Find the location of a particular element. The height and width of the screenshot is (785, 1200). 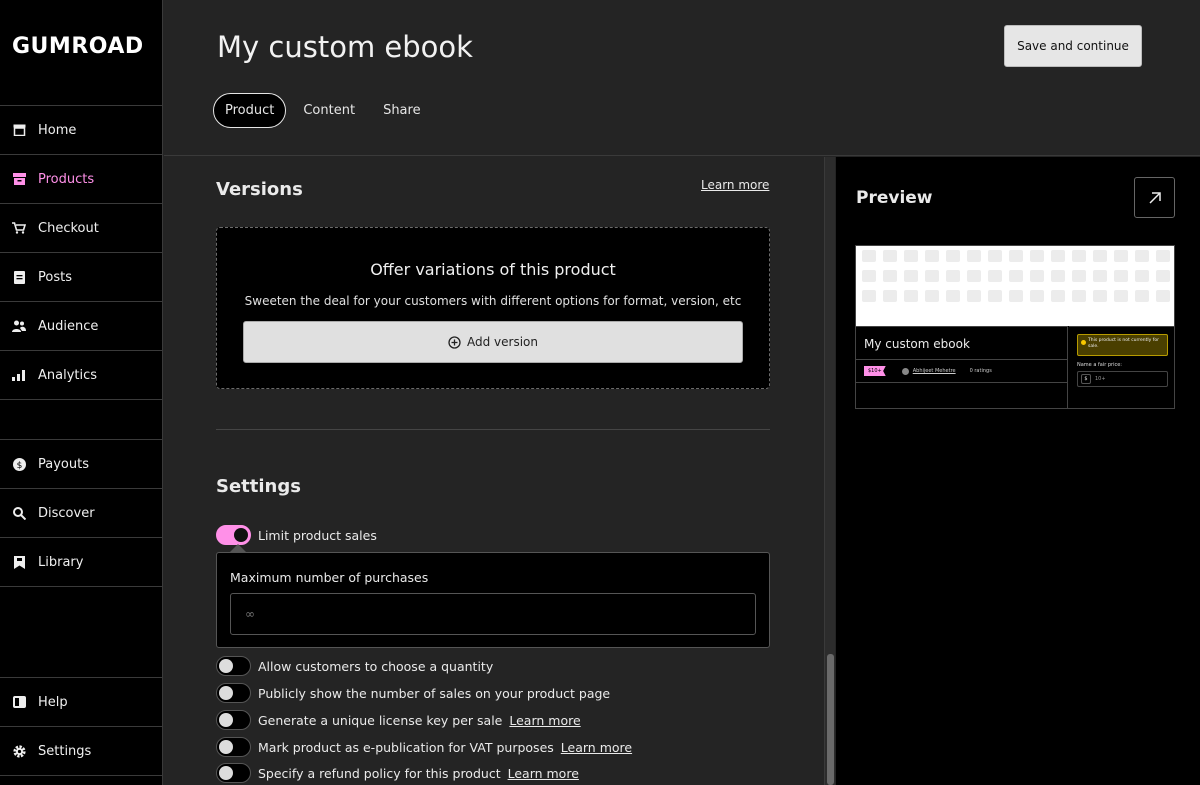

author-link: Abhijeet Mehetre is located at coordinates (928, 371).